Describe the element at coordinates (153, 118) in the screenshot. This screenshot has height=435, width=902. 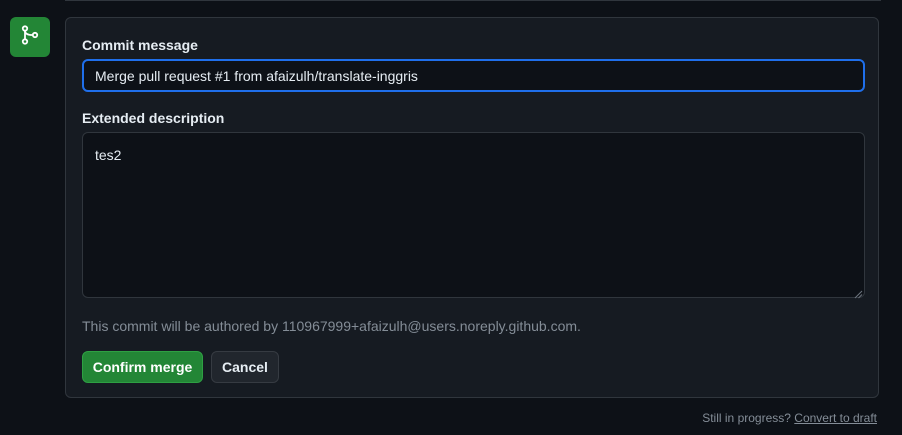
I see `extended-description-label: Extended description` at that location.